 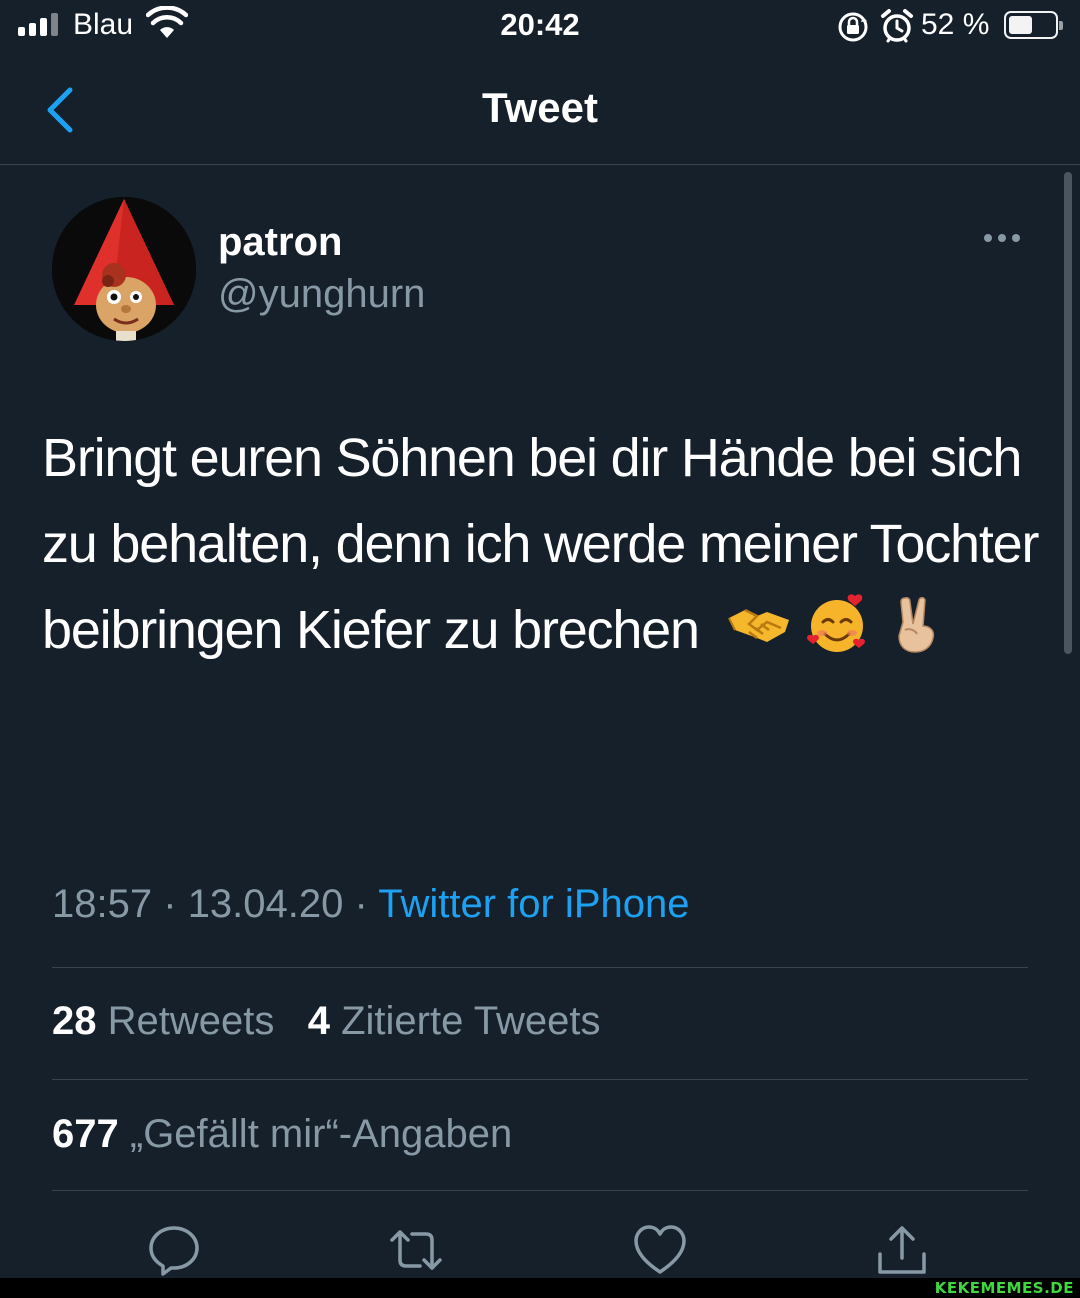 I want to click on avatar, so click(x=124, y=269).